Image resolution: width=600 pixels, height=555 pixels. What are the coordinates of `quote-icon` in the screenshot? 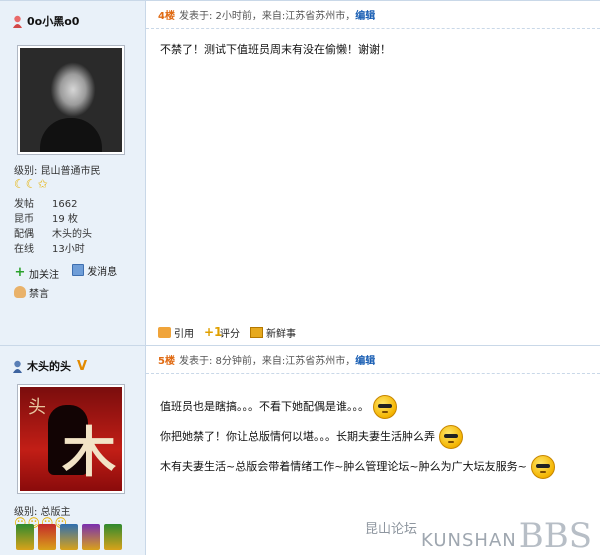 It's located at (164, 332).